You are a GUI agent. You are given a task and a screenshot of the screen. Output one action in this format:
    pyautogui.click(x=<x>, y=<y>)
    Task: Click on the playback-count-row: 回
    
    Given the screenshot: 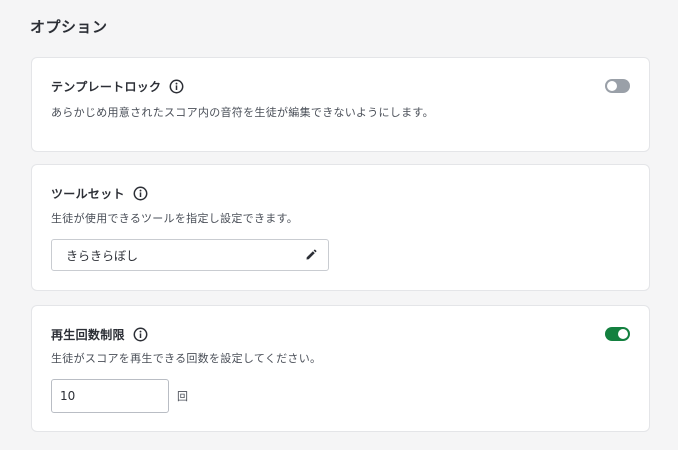 What is the action you would take?
    pyautogui.click(x=119, y=396)
    